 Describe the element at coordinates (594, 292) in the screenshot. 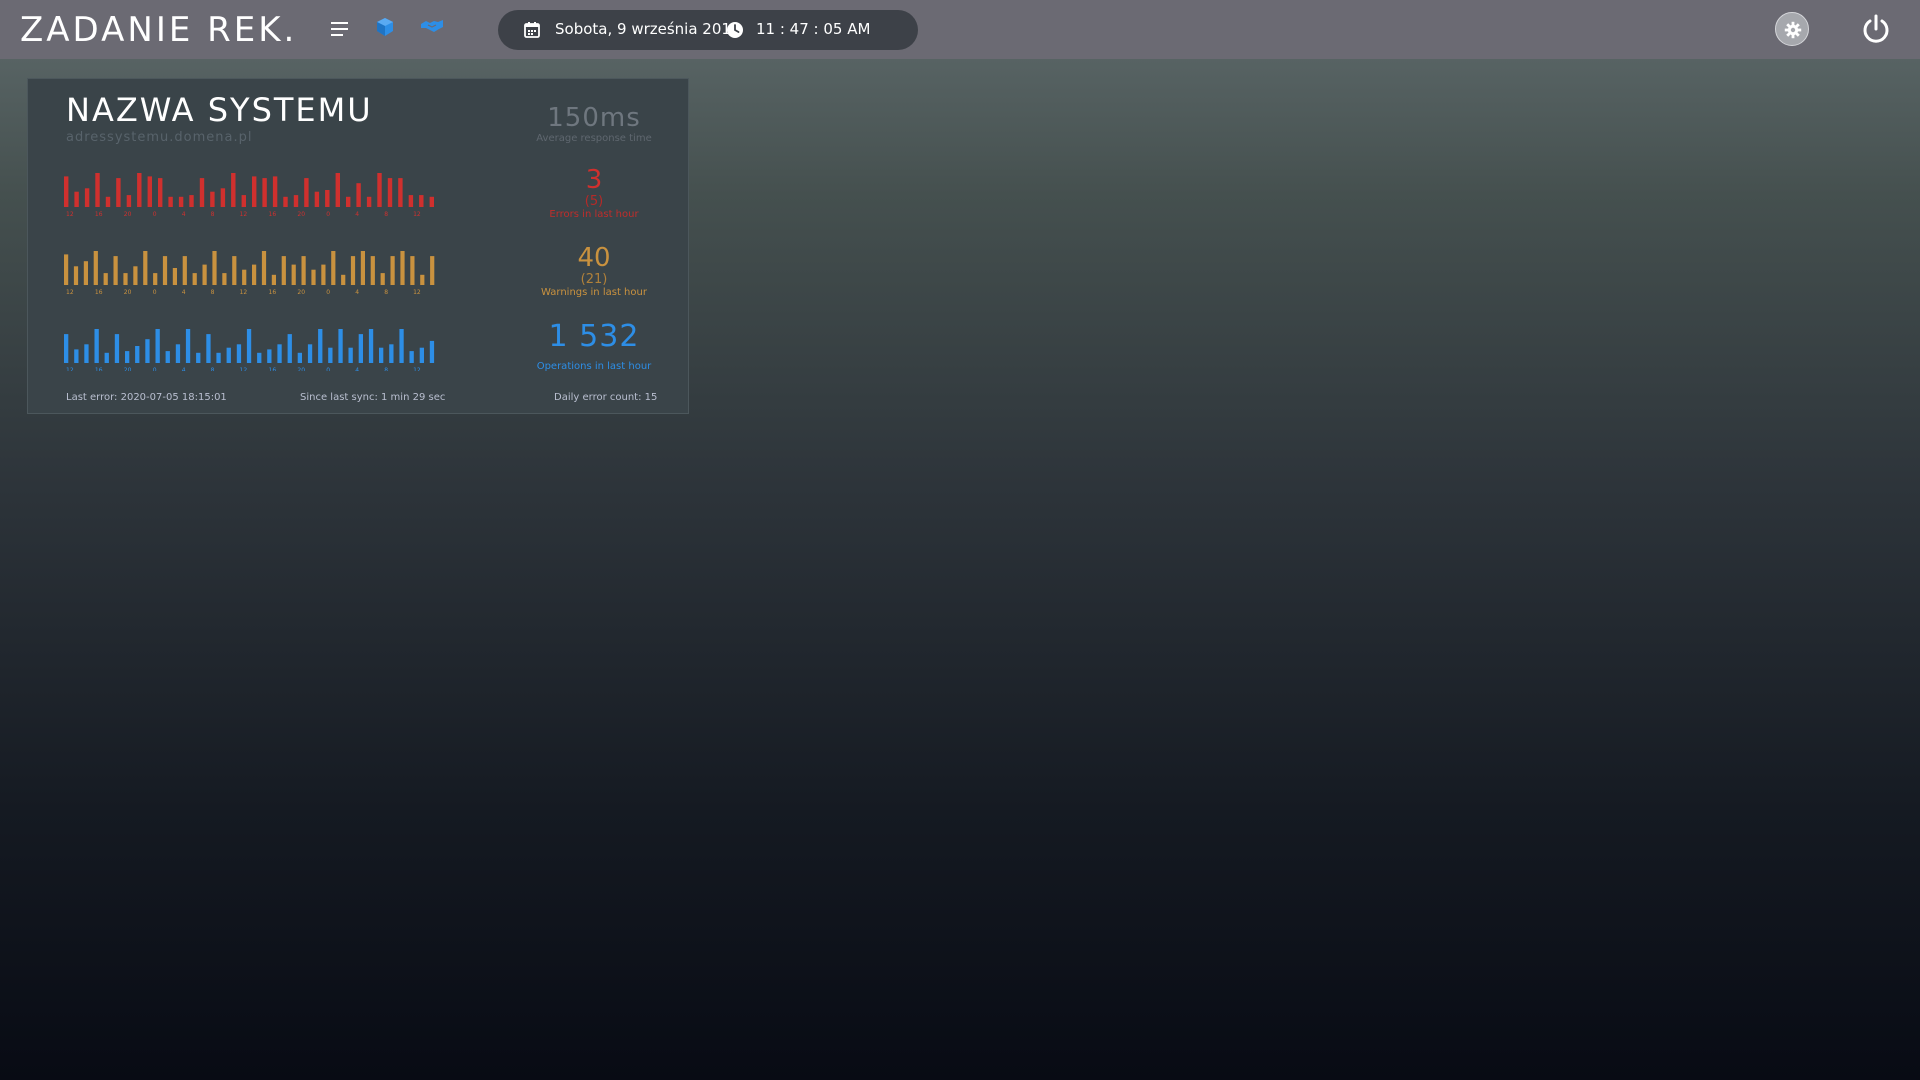

I see `warnings-label: Warnings in last hour` at that location.